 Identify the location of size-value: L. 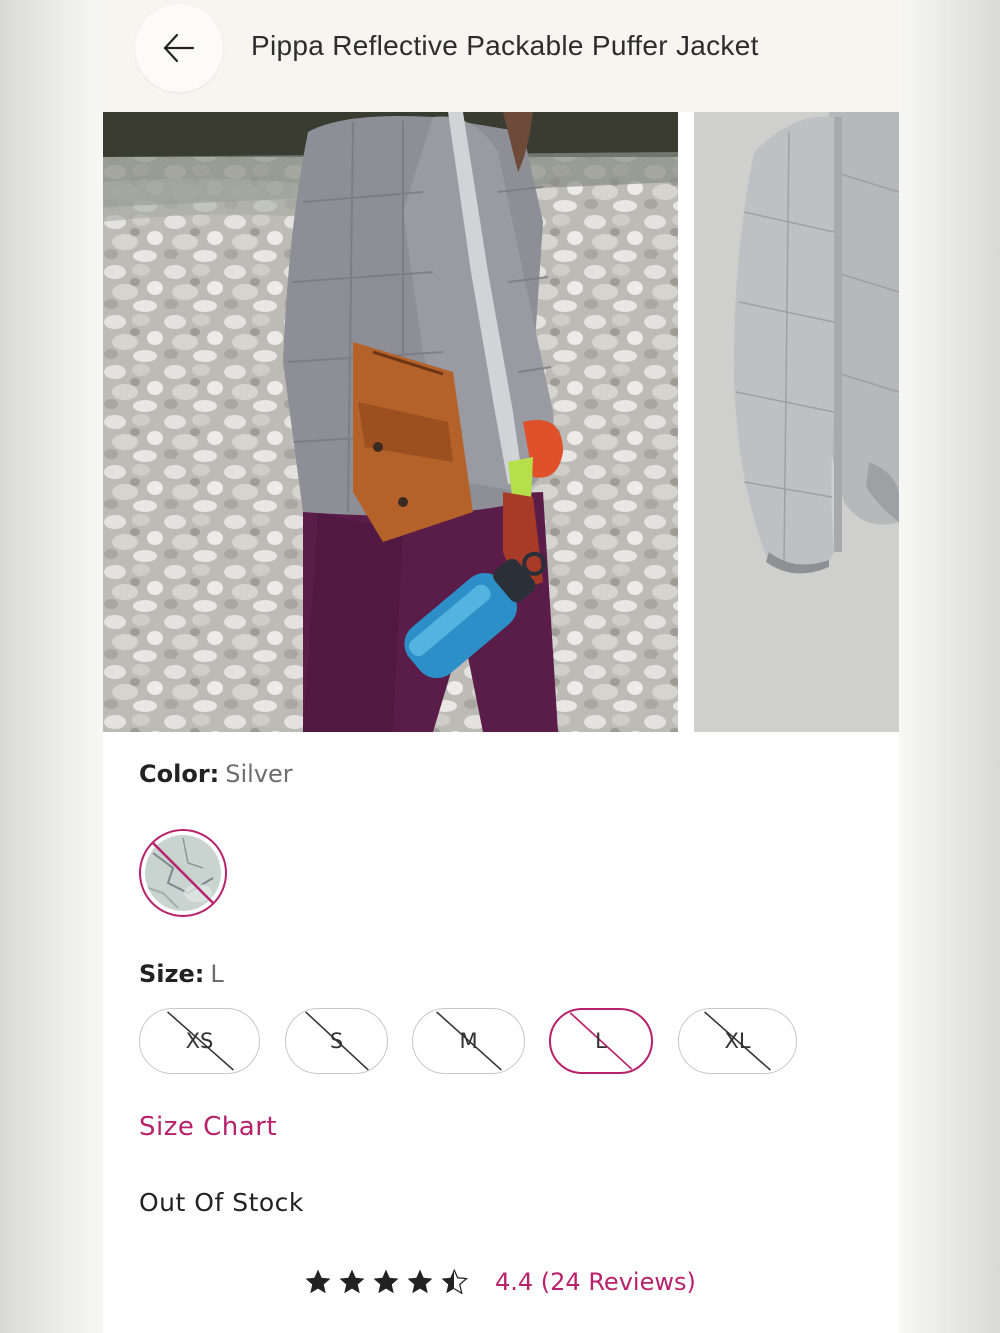
(217, 974).